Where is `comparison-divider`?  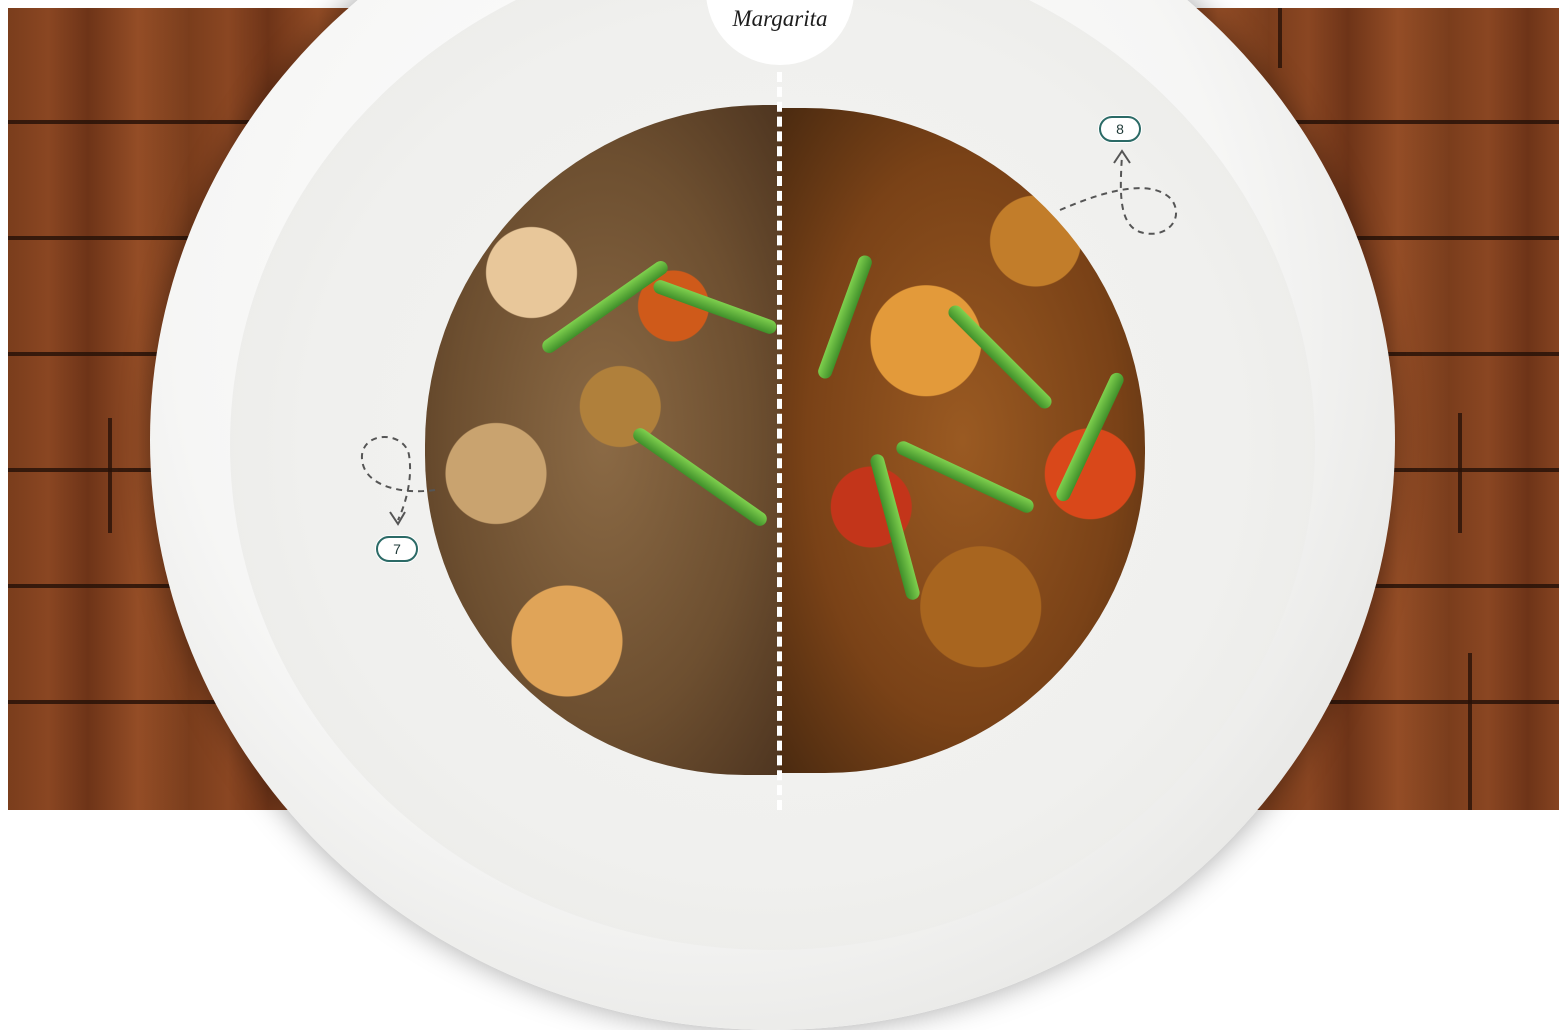
comparison-divider is located at coordinates (779, 441).